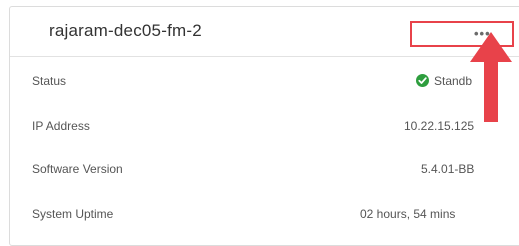  What do you see at coordinates (453, 81) in the screenshot?
I see `status-value: Standb` at bounding box center [453, 81].